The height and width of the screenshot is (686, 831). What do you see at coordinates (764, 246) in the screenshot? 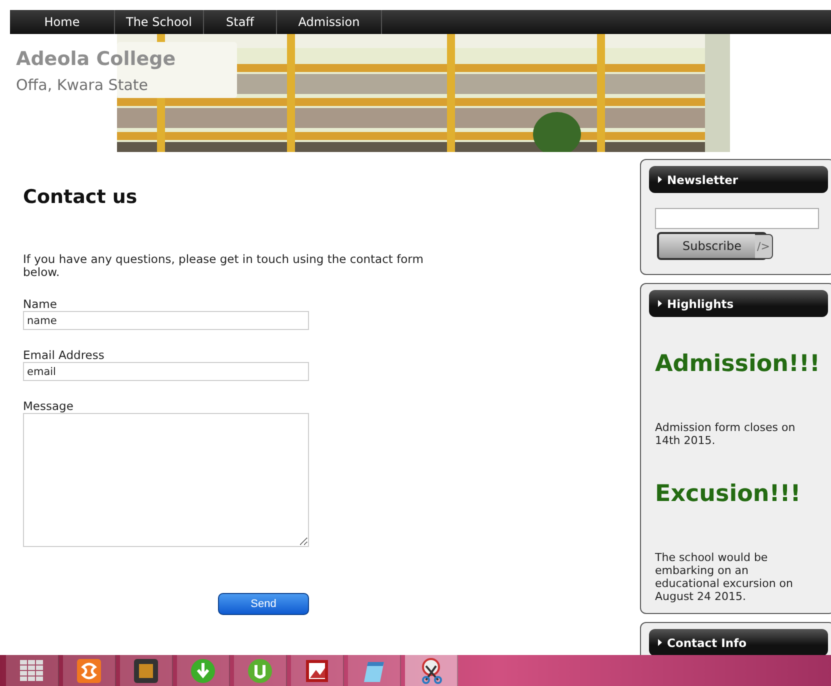
I see `stray-text: />` at bounding box center [764, 246].